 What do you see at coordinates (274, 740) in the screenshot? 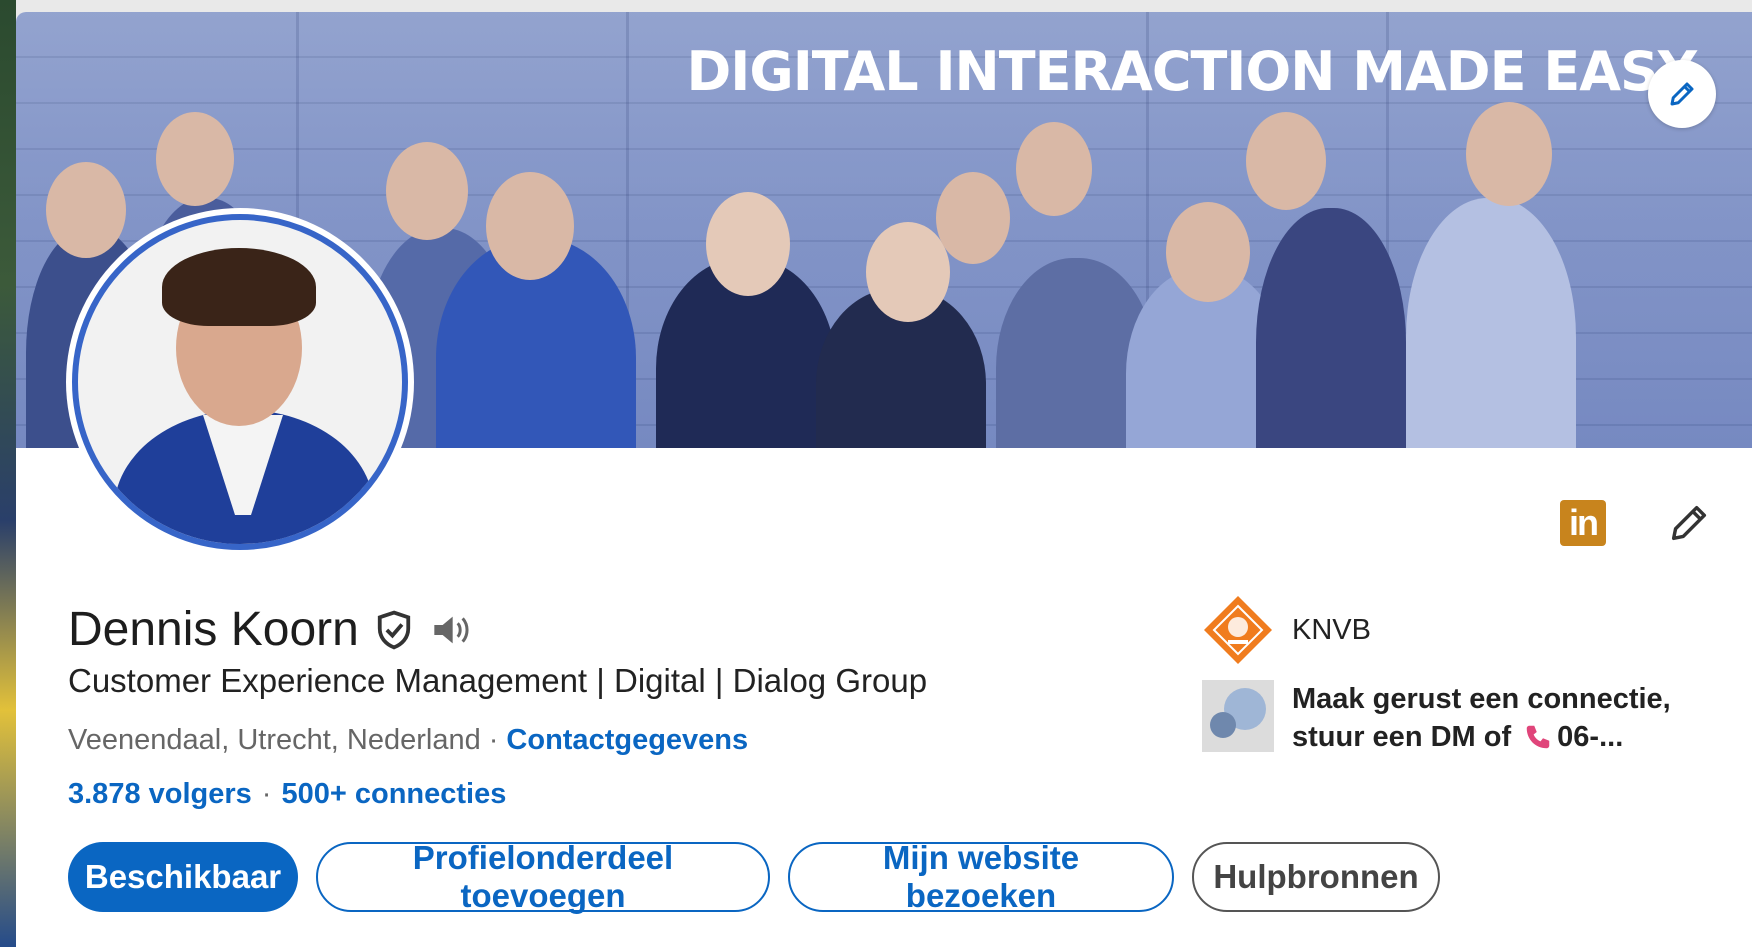
I see `profile-location: Veenendaal, Utrecht, Nederland` at bounding box center [274, 740].